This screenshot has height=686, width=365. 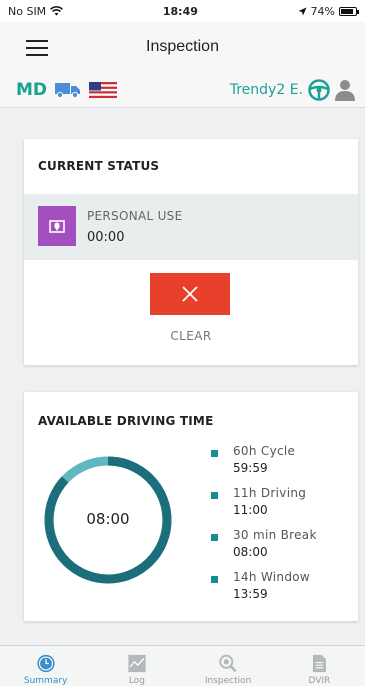 What do you see at coordinates (68, 90) in the screenshot?
I see `truck-icon` at bounding box center [68, 90].